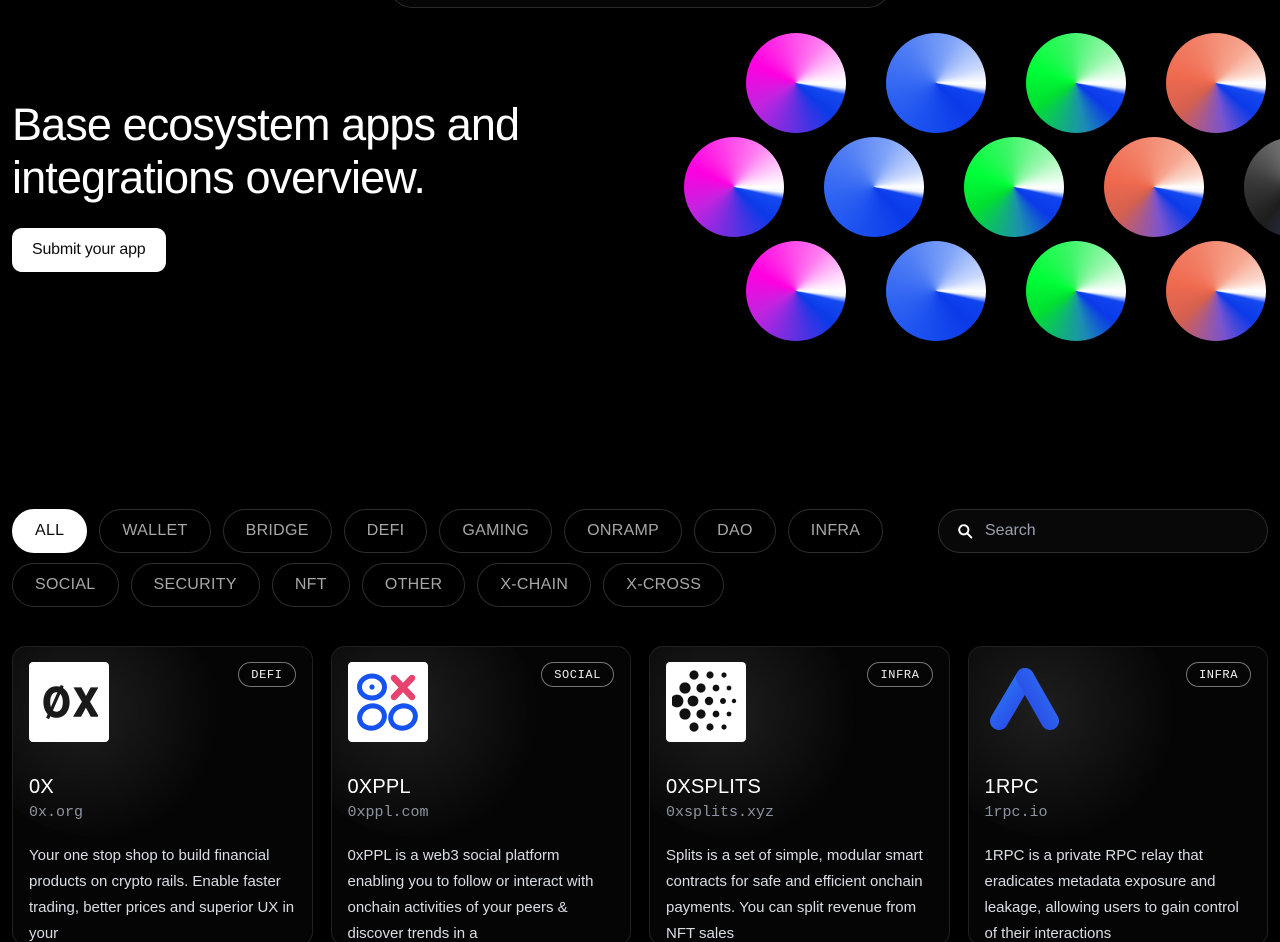 This screenshot has height=942, width=1280. I want to click on search-input, so click(1117, 531).